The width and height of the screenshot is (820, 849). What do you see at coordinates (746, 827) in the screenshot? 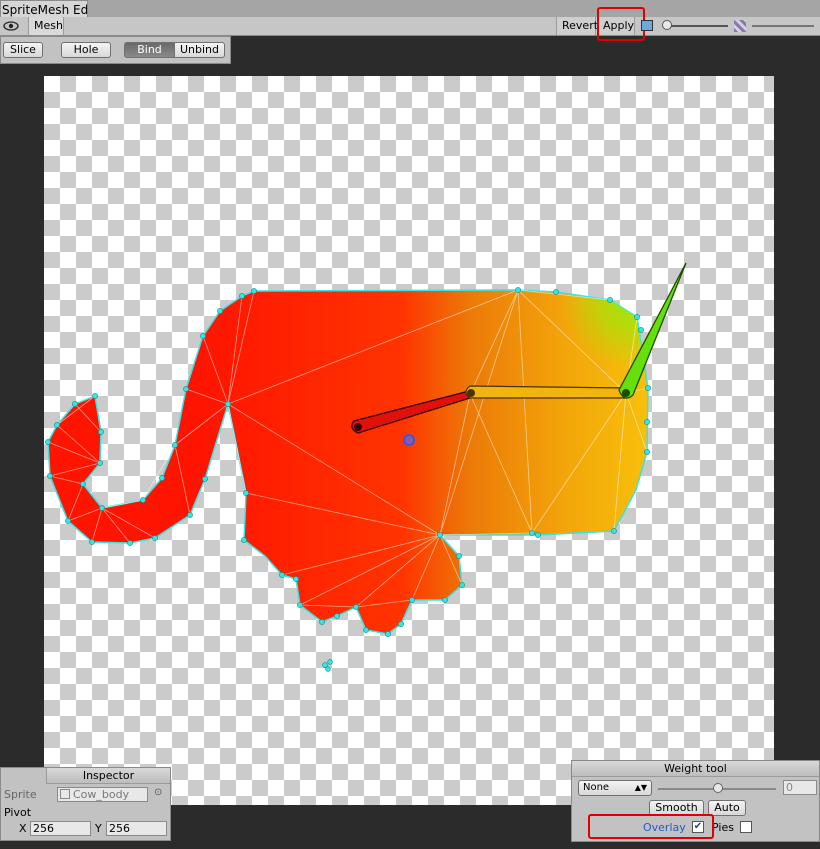
I see `pies-checkbox` at bounding box center [746, 827].